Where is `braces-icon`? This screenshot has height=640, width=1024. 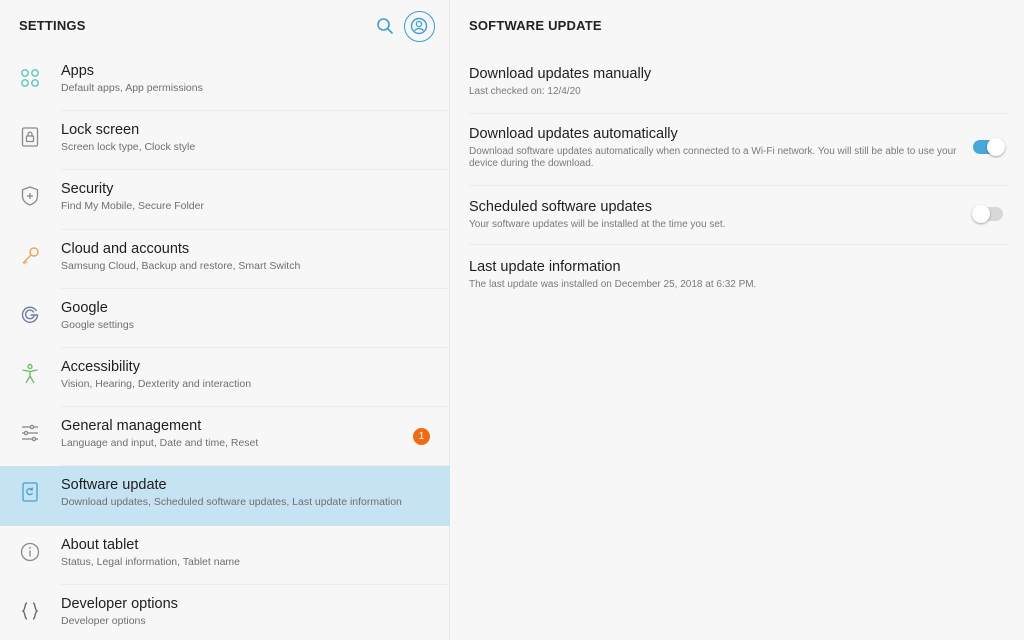 braces-icon is located at coordinates (30, 611).